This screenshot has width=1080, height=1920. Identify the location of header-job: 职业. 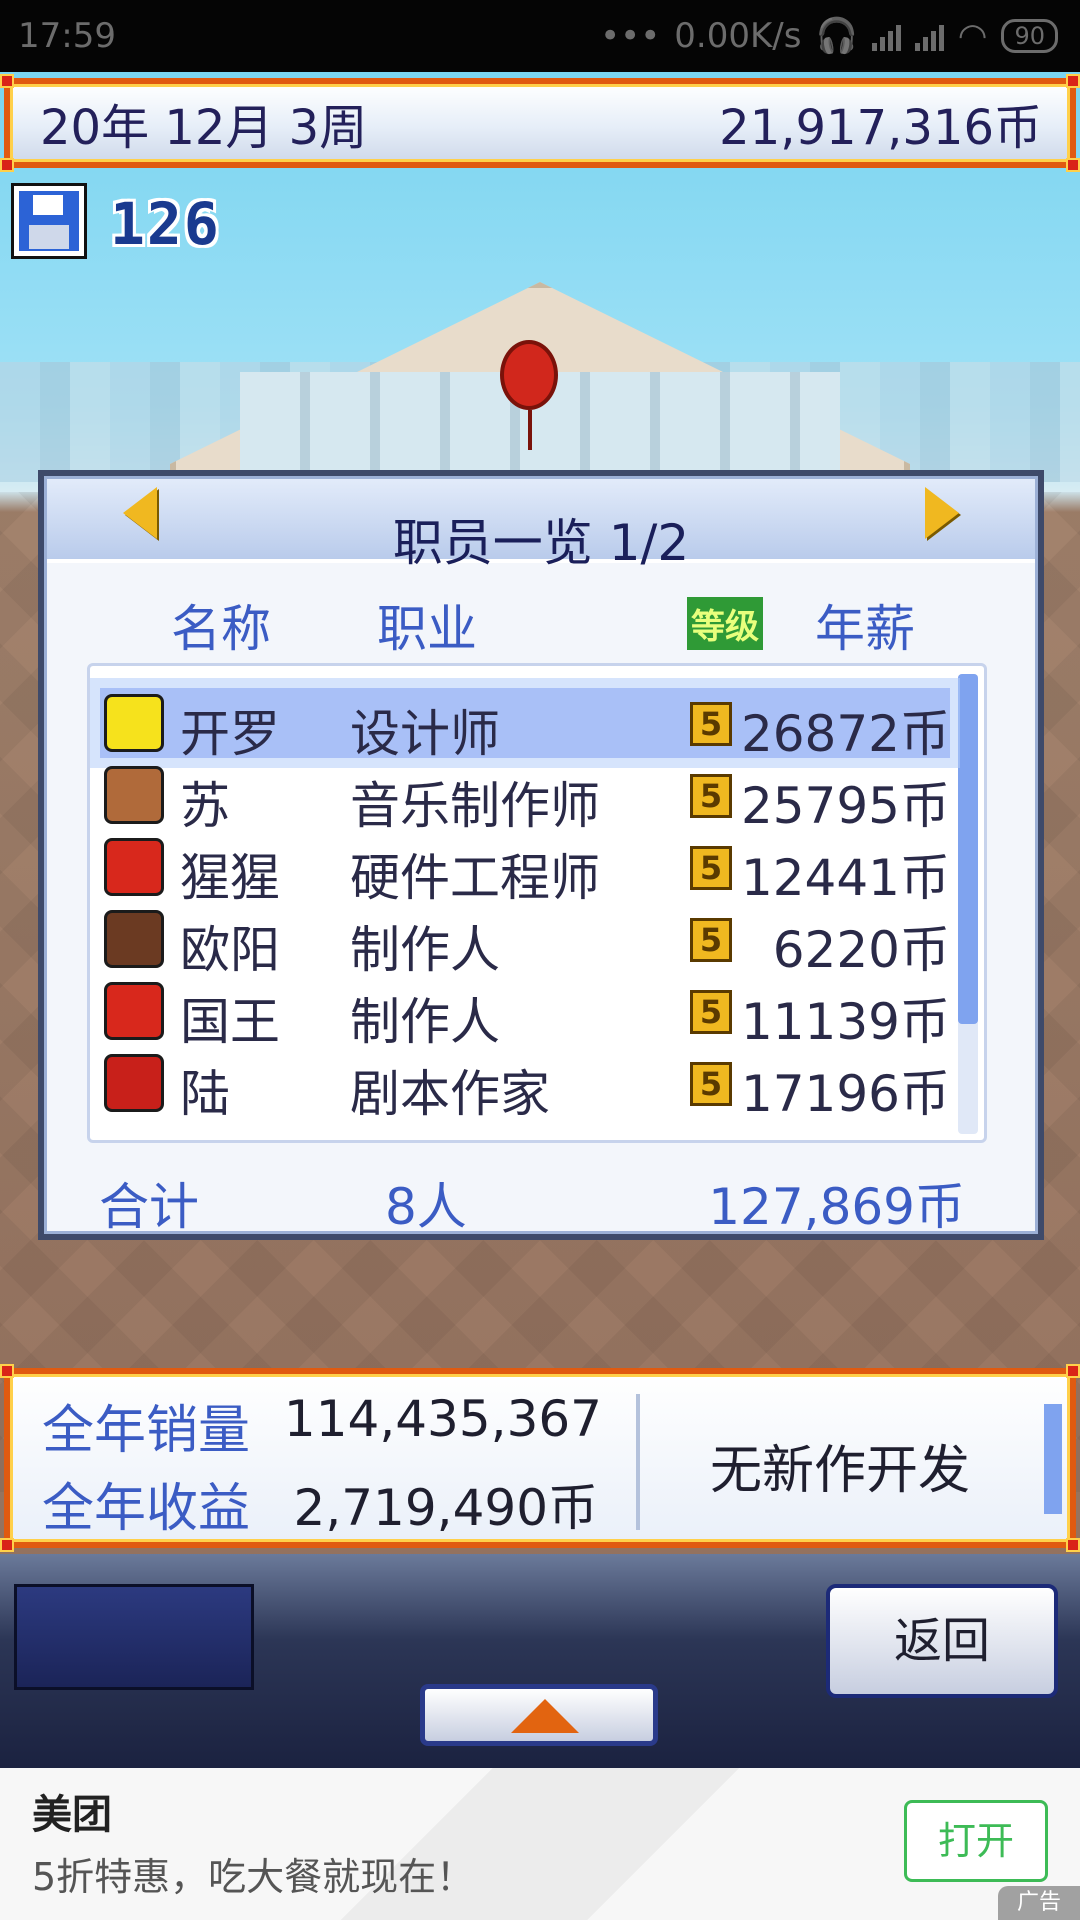
(427, 629).